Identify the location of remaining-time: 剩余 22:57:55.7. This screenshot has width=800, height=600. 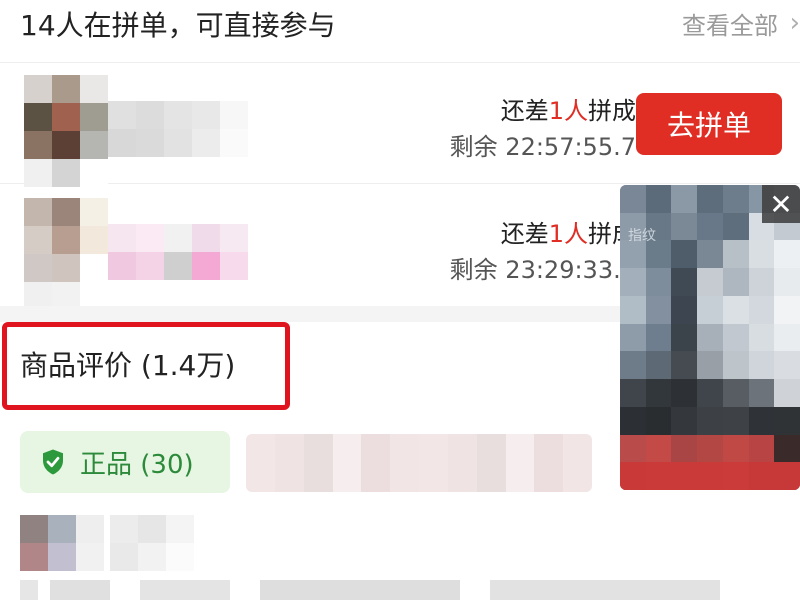
(542, 147).